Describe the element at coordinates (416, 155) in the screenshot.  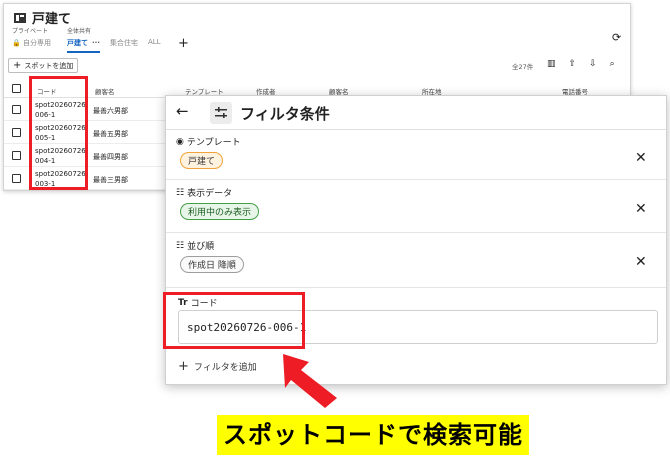
I see `filter-template: ◉ テンプレート 戸建て ✕` at that location.